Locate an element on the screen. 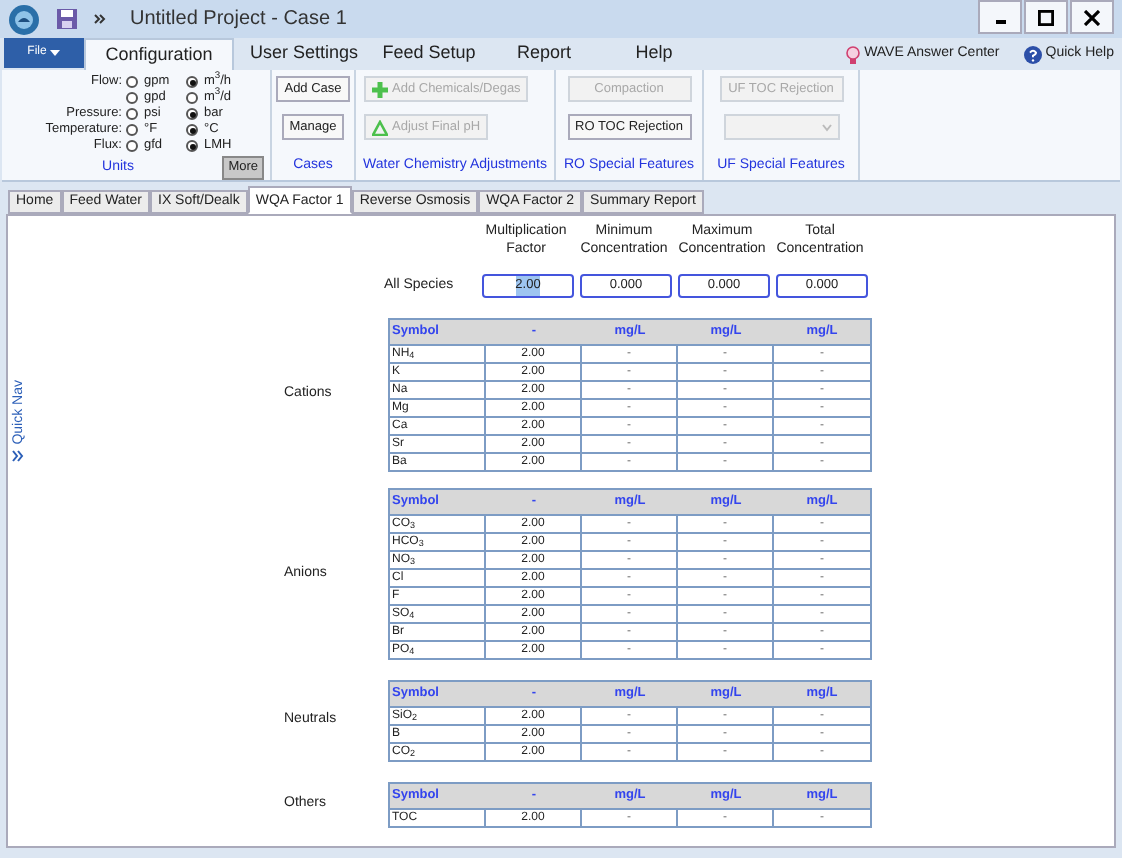  lightbulb-icon is located at coordinates (853, 54).